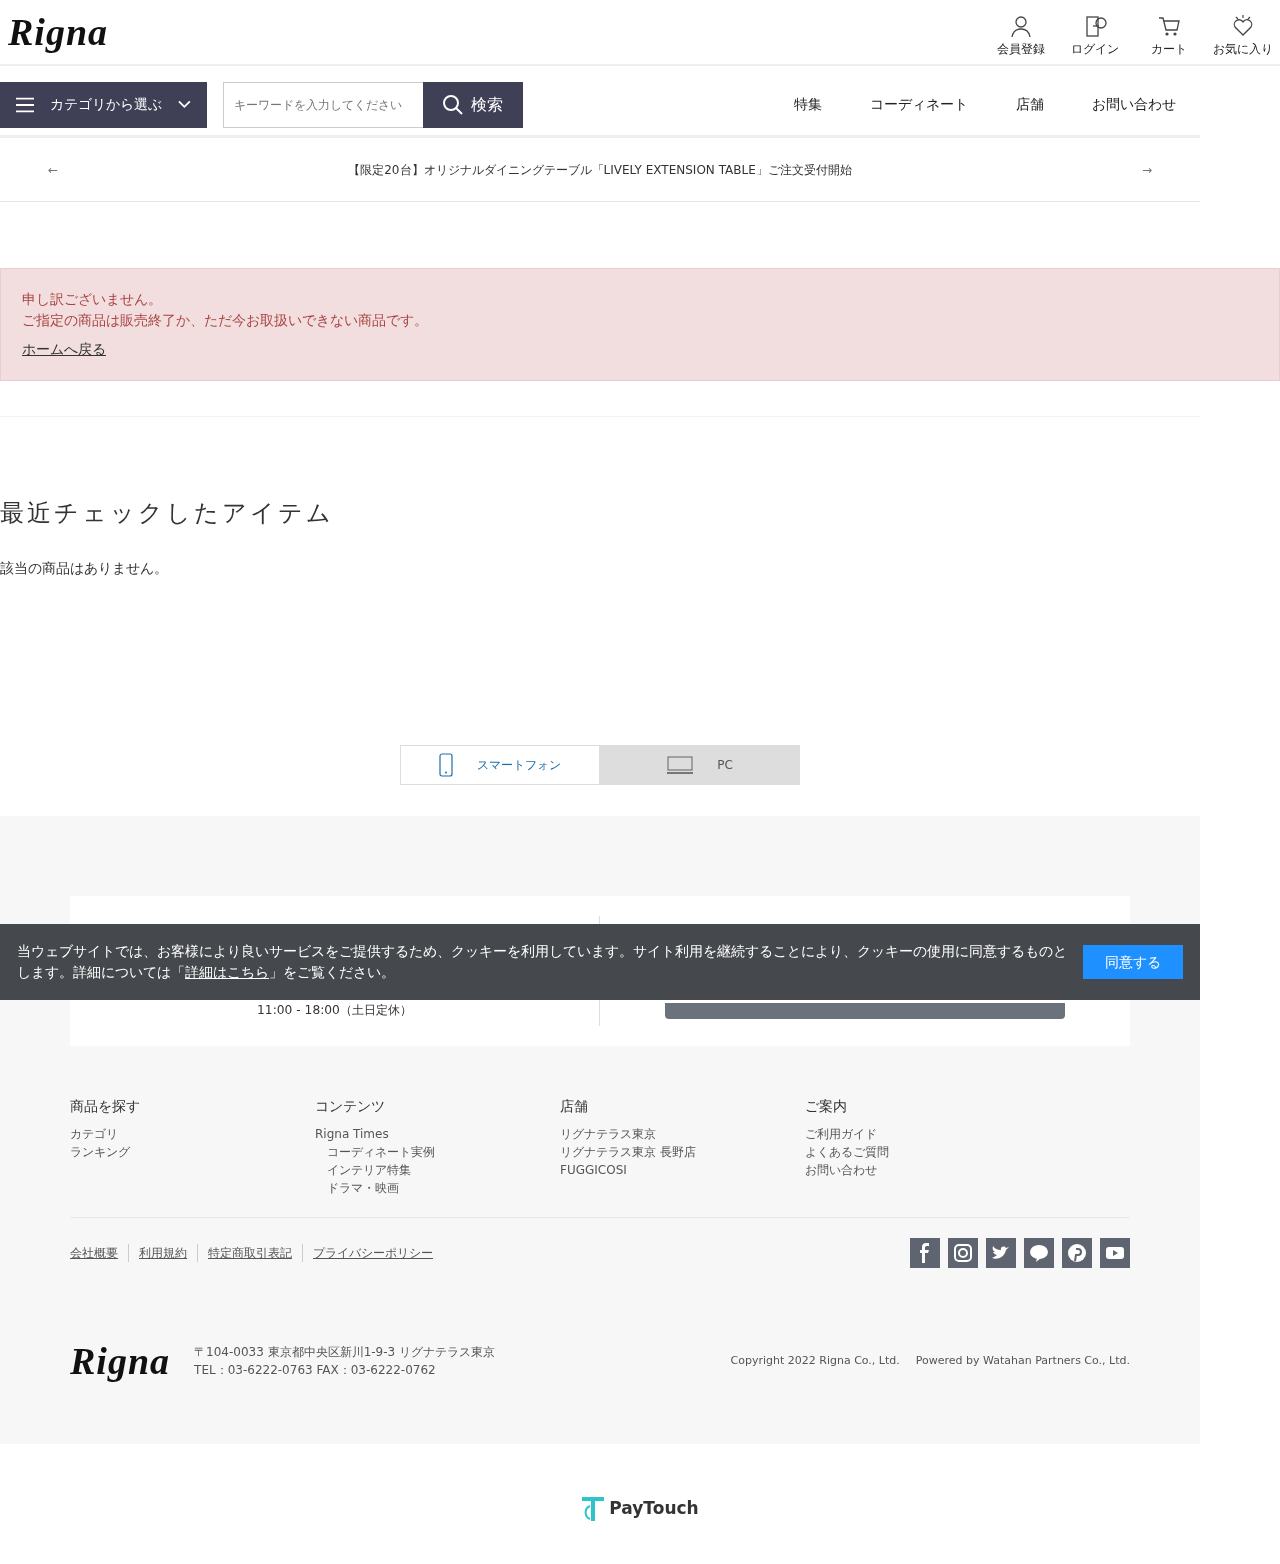 The width and height of the screenshot is (1280, 1564). What do you see at coordinates (58, 32) in the screenshot?
I see `logo: Rigna` at bounding box center [58, 32].